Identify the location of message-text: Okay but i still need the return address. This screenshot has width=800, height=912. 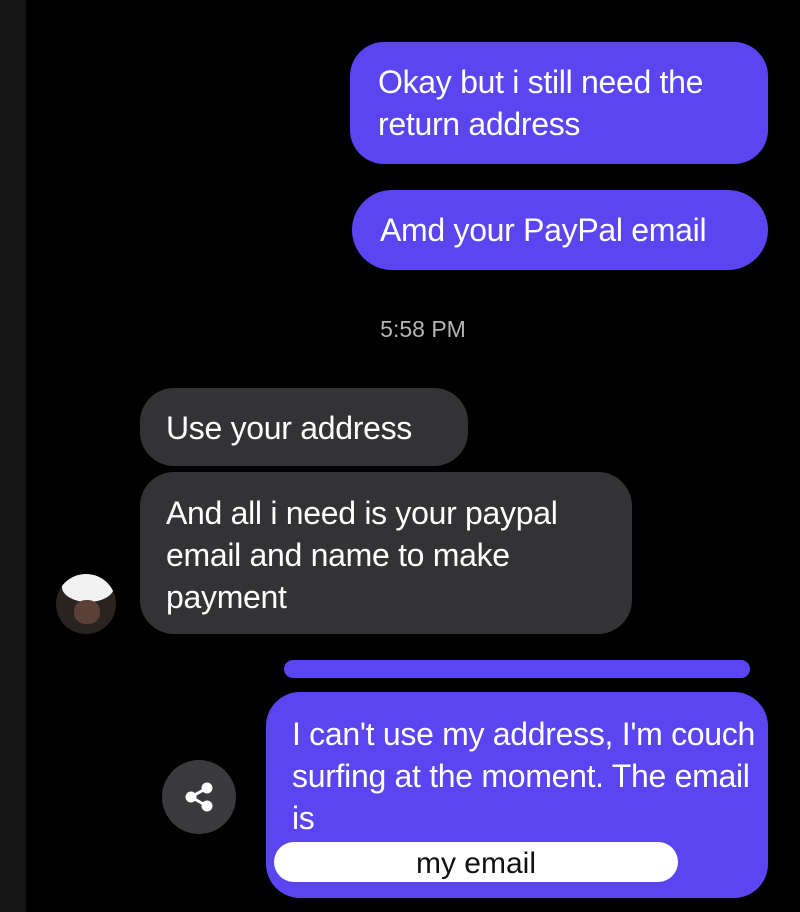
(541, 103).